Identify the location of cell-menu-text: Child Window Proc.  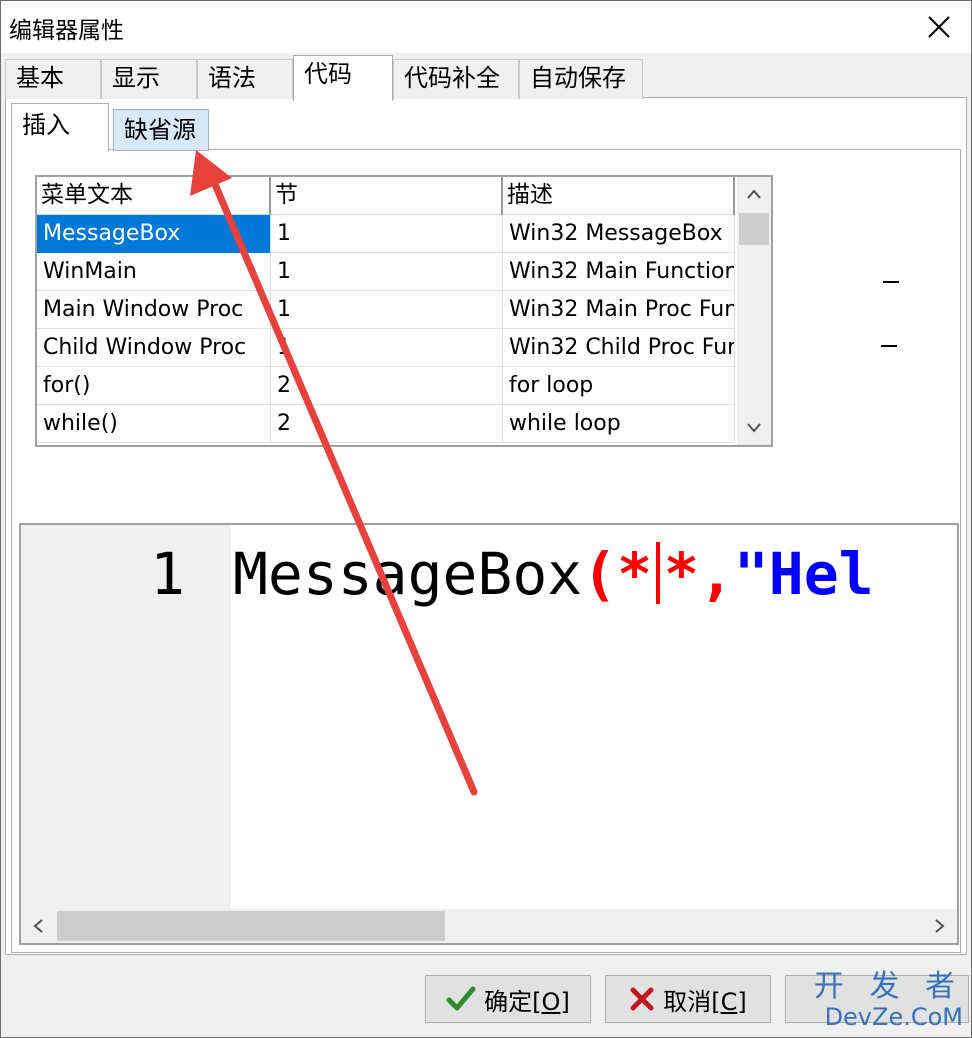
(154, 348).